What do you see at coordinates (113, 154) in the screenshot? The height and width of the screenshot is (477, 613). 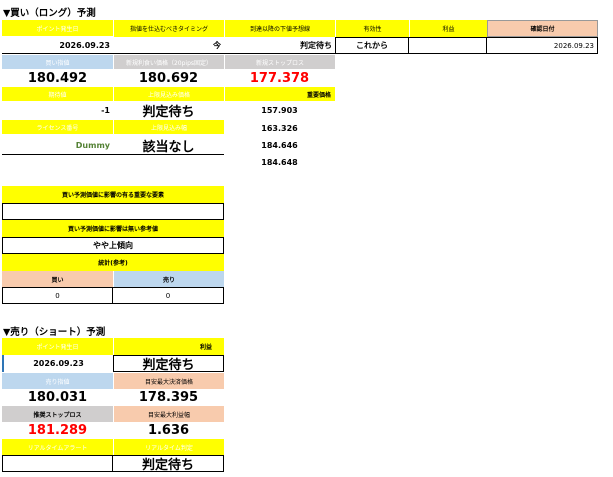 I see `buy-block-bottom-border` at bounding box center [113, 154].